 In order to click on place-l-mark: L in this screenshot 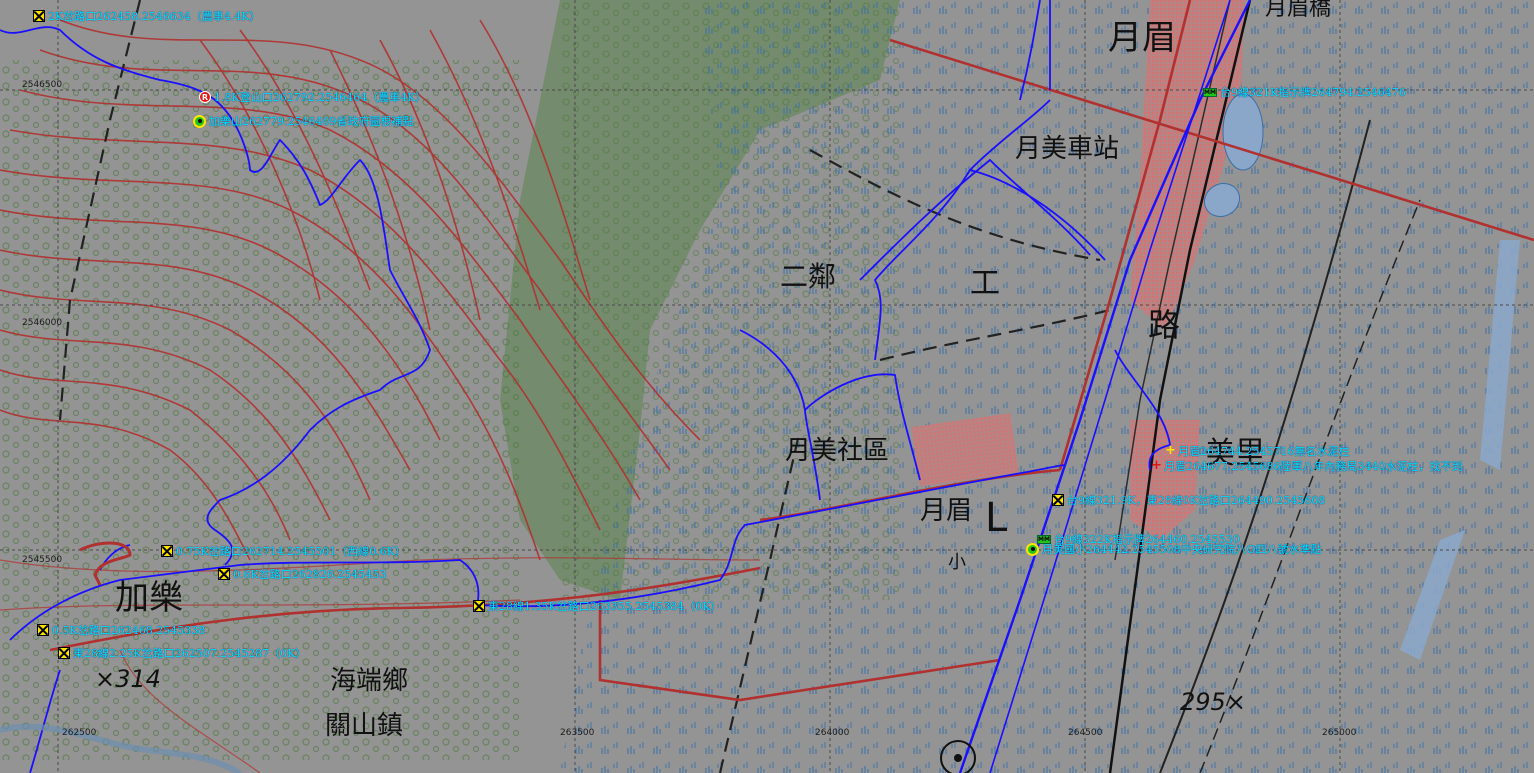, I will do `click(996, 518)`.